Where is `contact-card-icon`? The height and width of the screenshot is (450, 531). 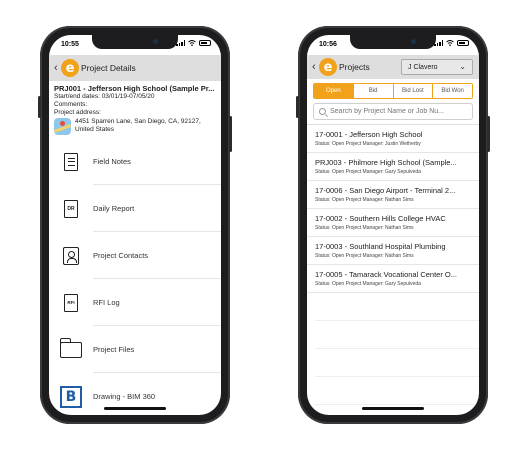 contact-card-icon is located at coordinates (71, 255).